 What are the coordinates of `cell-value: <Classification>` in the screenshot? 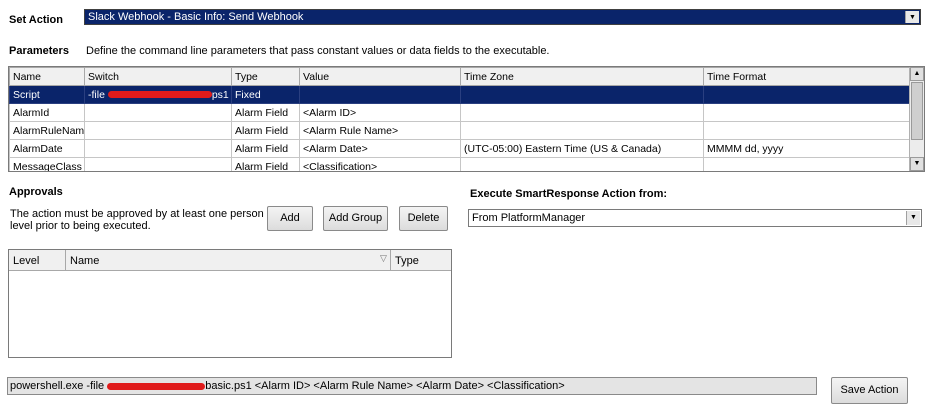 It's located at (380, 164).